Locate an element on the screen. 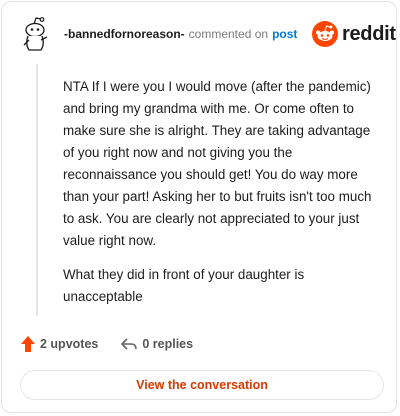  reply-button: 0 replies is located at coordinates (156, 344).